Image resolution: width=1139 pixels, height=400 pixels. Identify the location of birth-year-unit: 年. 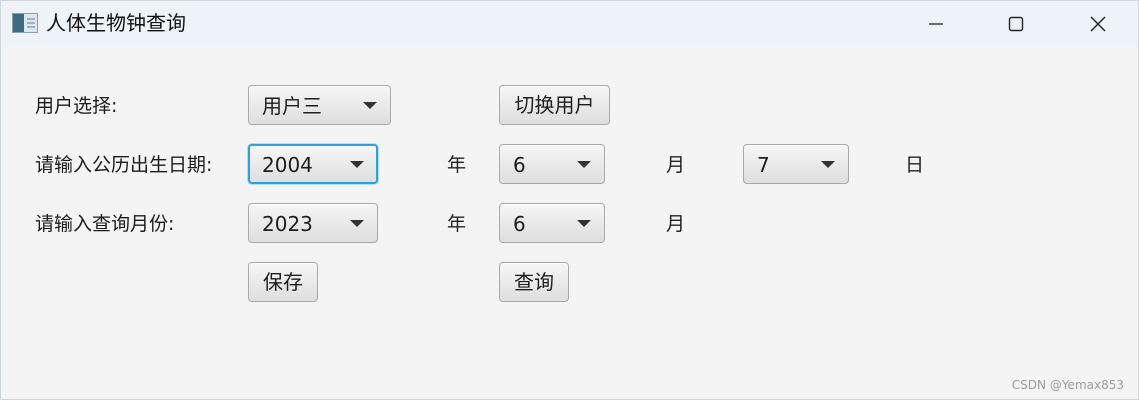
(457, 165).